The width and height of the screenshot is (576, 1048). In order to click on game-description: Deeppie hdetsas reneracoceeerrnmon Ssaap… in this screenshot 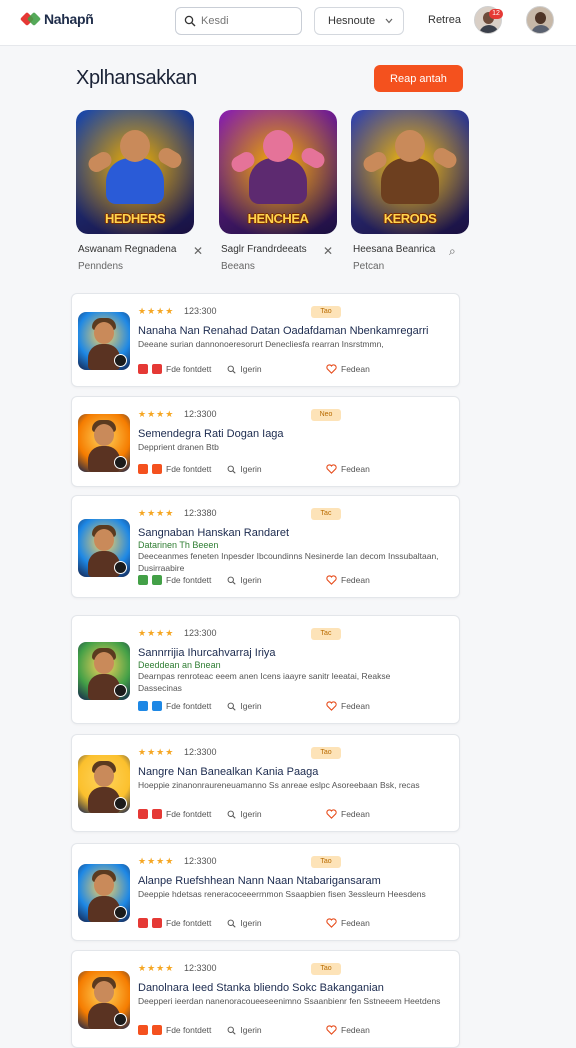, I will do `click(282, 894)`.